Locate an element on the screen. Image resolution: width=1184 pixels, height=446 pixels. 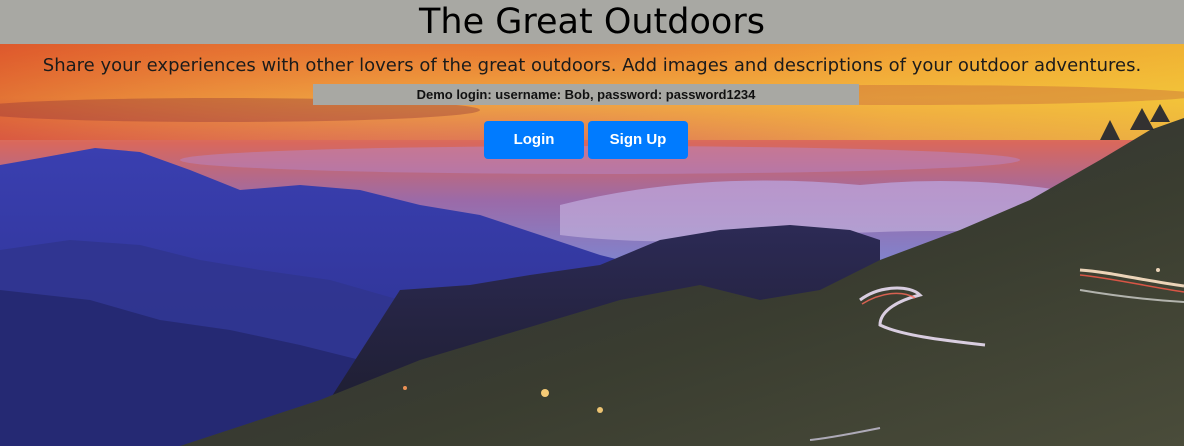
login-button: Login is located at coordinates (534, 140).